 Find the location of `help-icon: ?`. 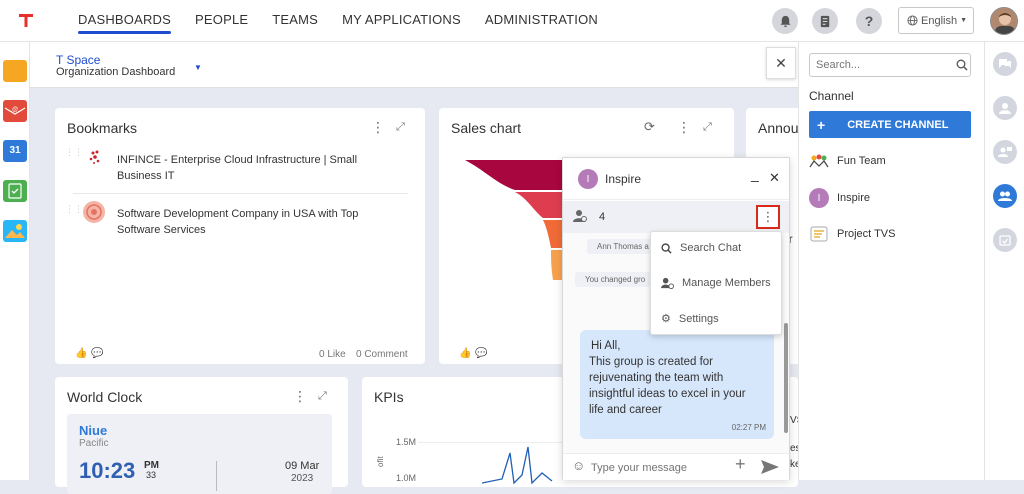

help-icon: ? is located at coordinates (869, 21).